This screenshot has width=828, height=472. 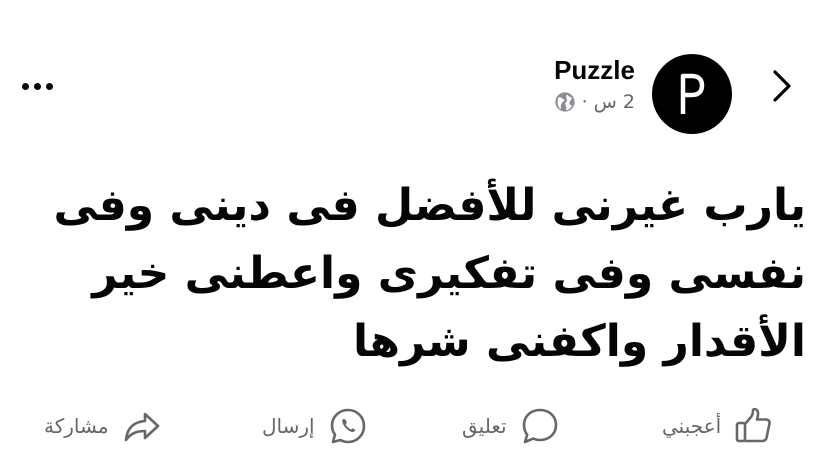 What do you see at coordinates (781, 86) in the screenshot?
I see `chevron-right-icon` at bounding box center [781, 86].